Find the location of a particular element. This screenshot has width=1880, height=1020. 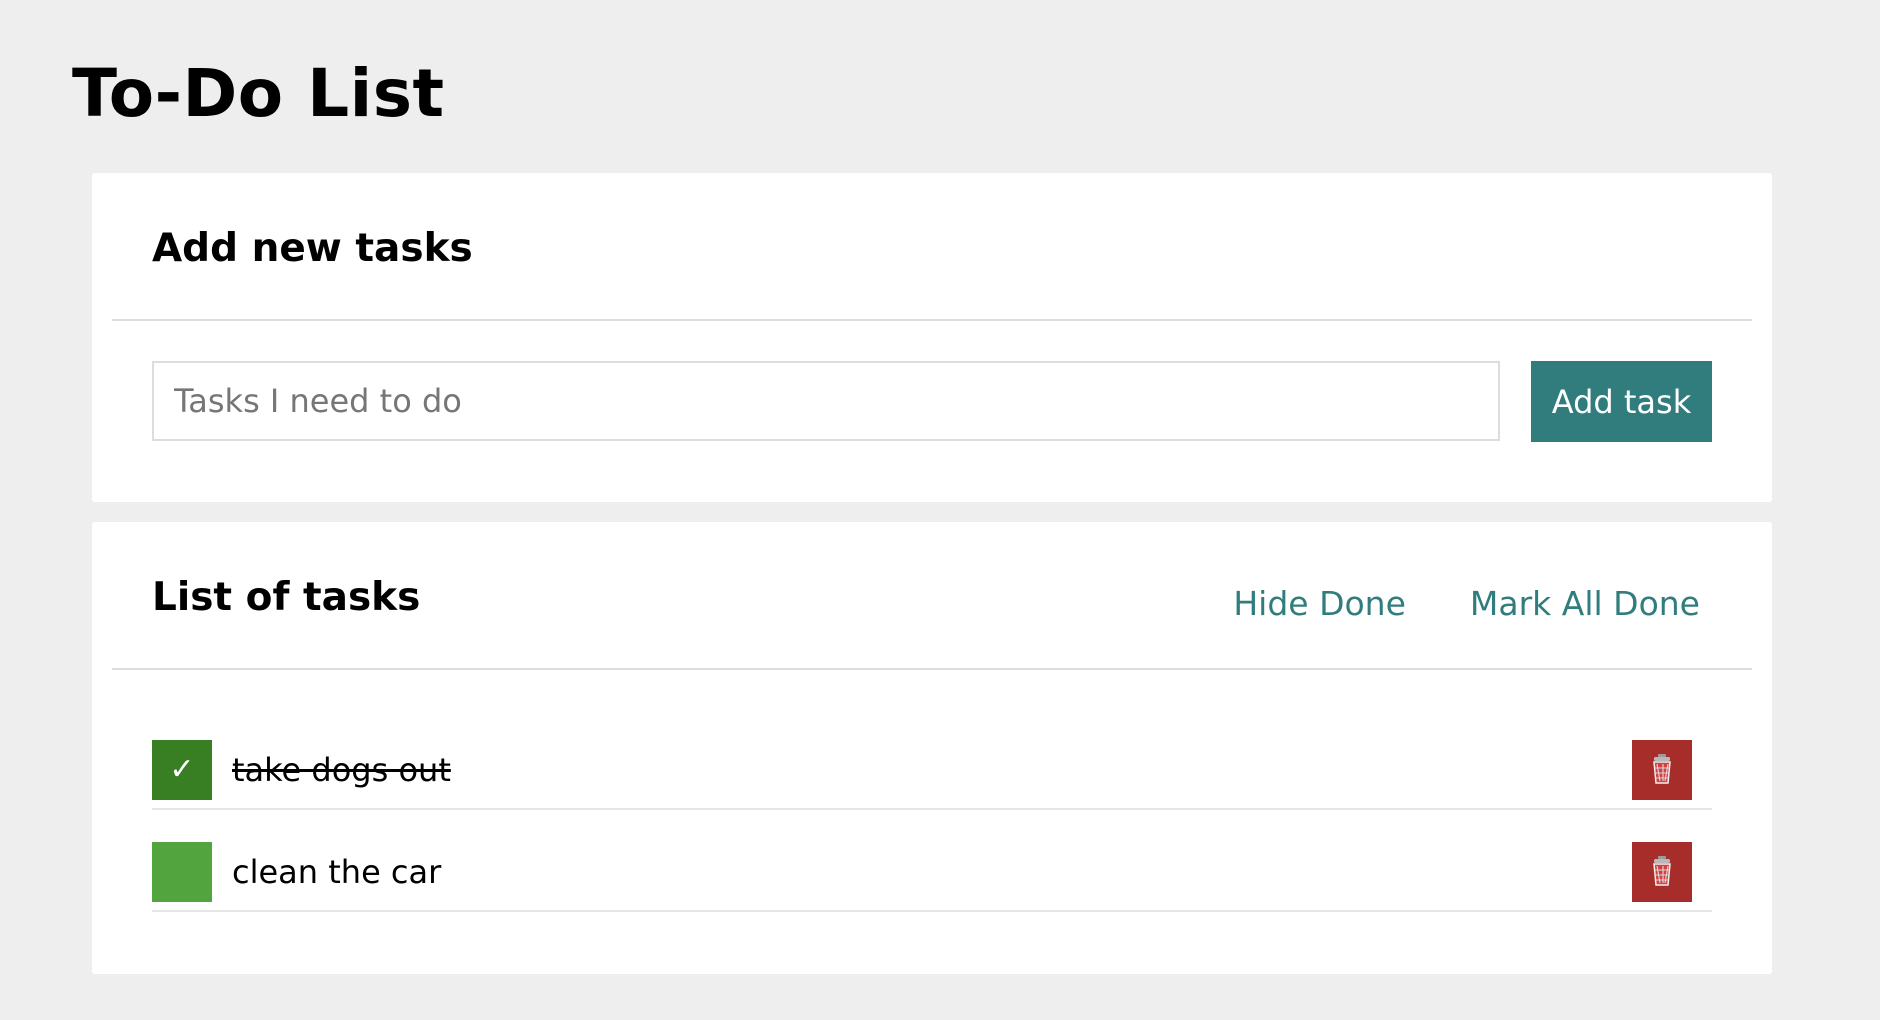

task-row: clean the car is located at coordinates (932, 861).